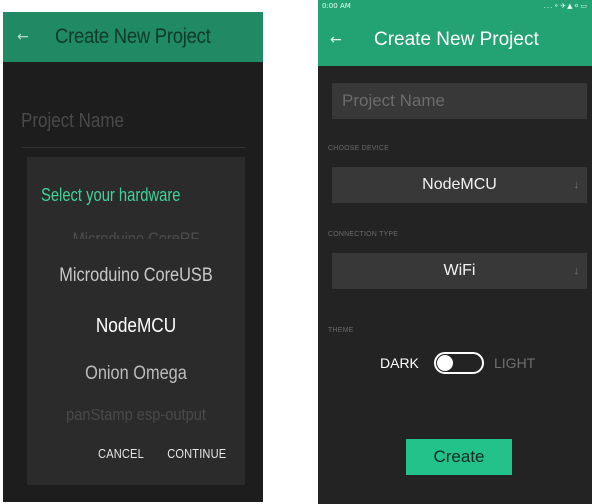 Image resolution: width=592 pixels, height=504 pixels. I want to click on dark-theme-label: DARK, so click(399, 363).